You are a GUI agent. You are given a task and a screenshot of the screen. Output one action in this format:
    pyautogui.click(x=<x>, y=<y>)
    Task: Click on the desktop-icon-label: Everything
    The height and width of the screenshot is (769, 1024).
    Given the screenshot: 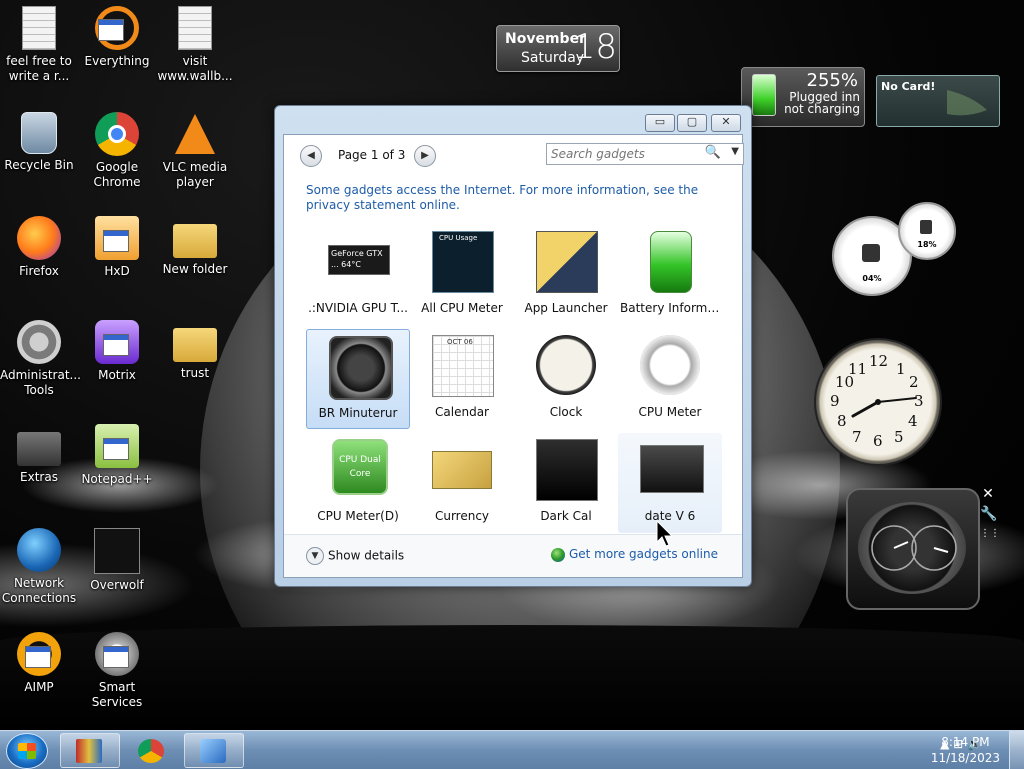 What is the action you would take?
    pyautogui.click(x=117, y=61)
    